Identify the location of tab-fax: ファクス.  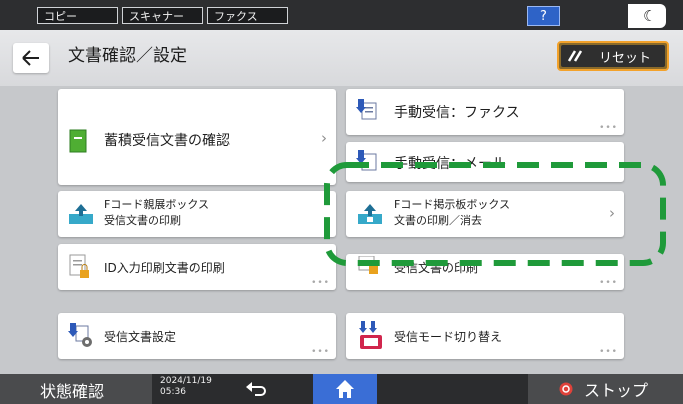
(247, 15).